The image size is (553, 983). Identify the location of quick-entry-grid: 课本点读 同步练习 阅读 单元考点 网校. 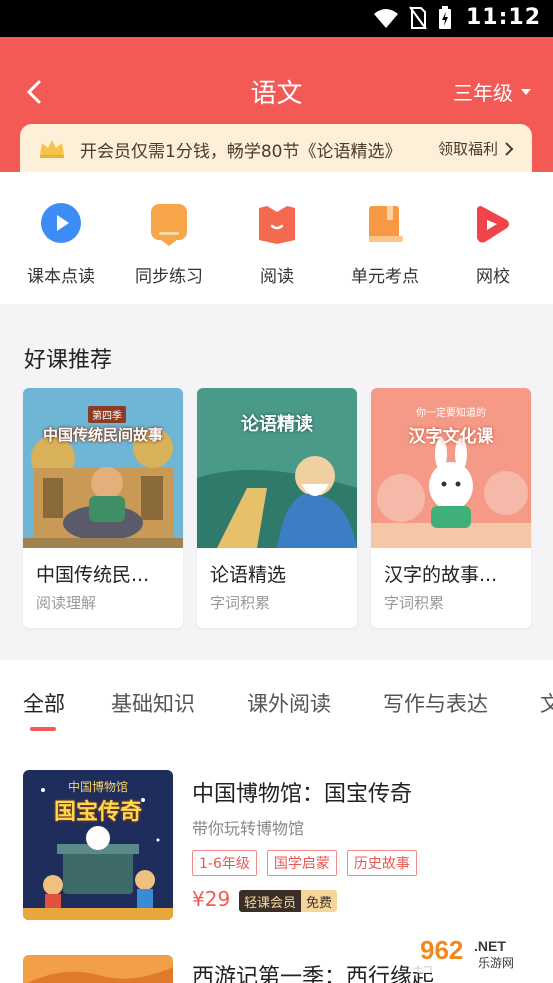
(276, 238).